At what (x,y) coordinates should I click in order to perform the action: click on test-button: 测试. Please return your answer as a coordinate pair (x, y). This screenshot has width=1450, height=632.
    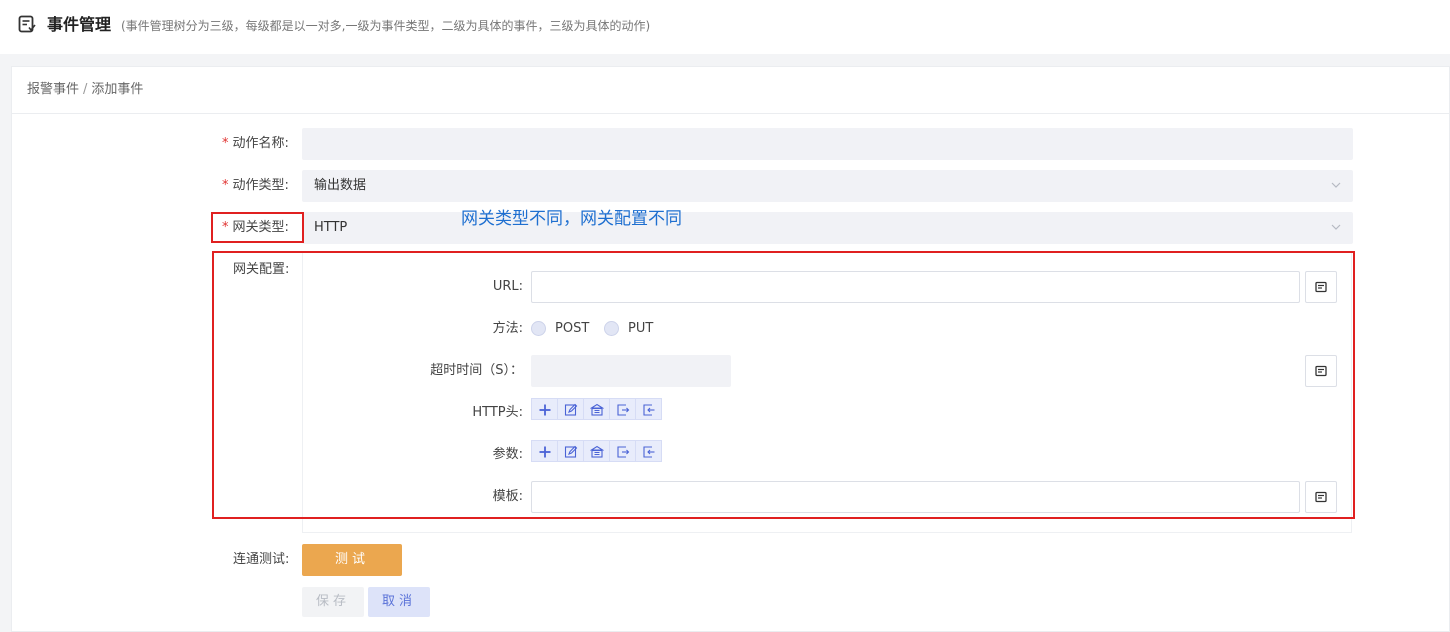
    Looking at the image, I should click on (352, 560).